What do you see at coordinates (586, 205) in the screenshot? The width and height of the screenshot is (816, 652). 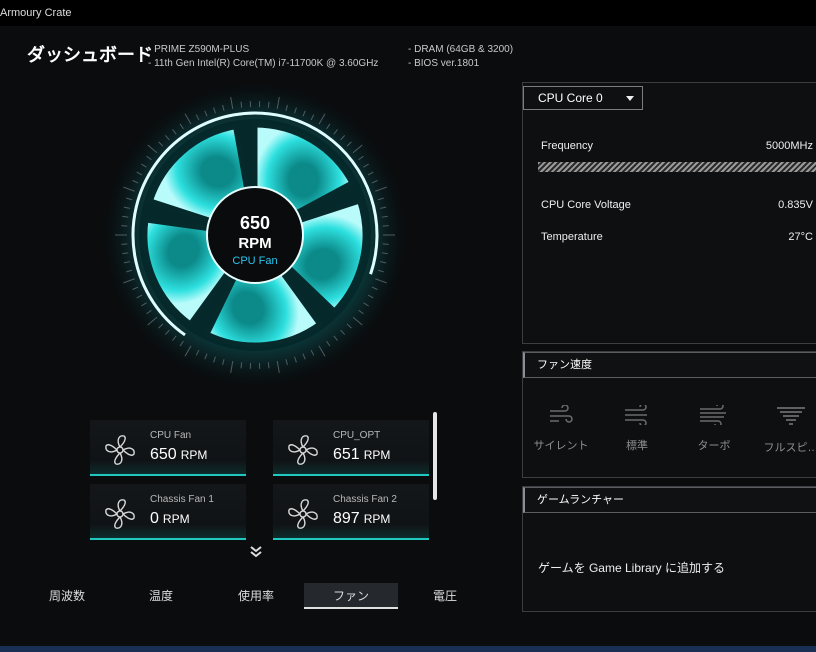 I see `voltage-label: CPU Core Voltage` at bounding box center [586, 205].